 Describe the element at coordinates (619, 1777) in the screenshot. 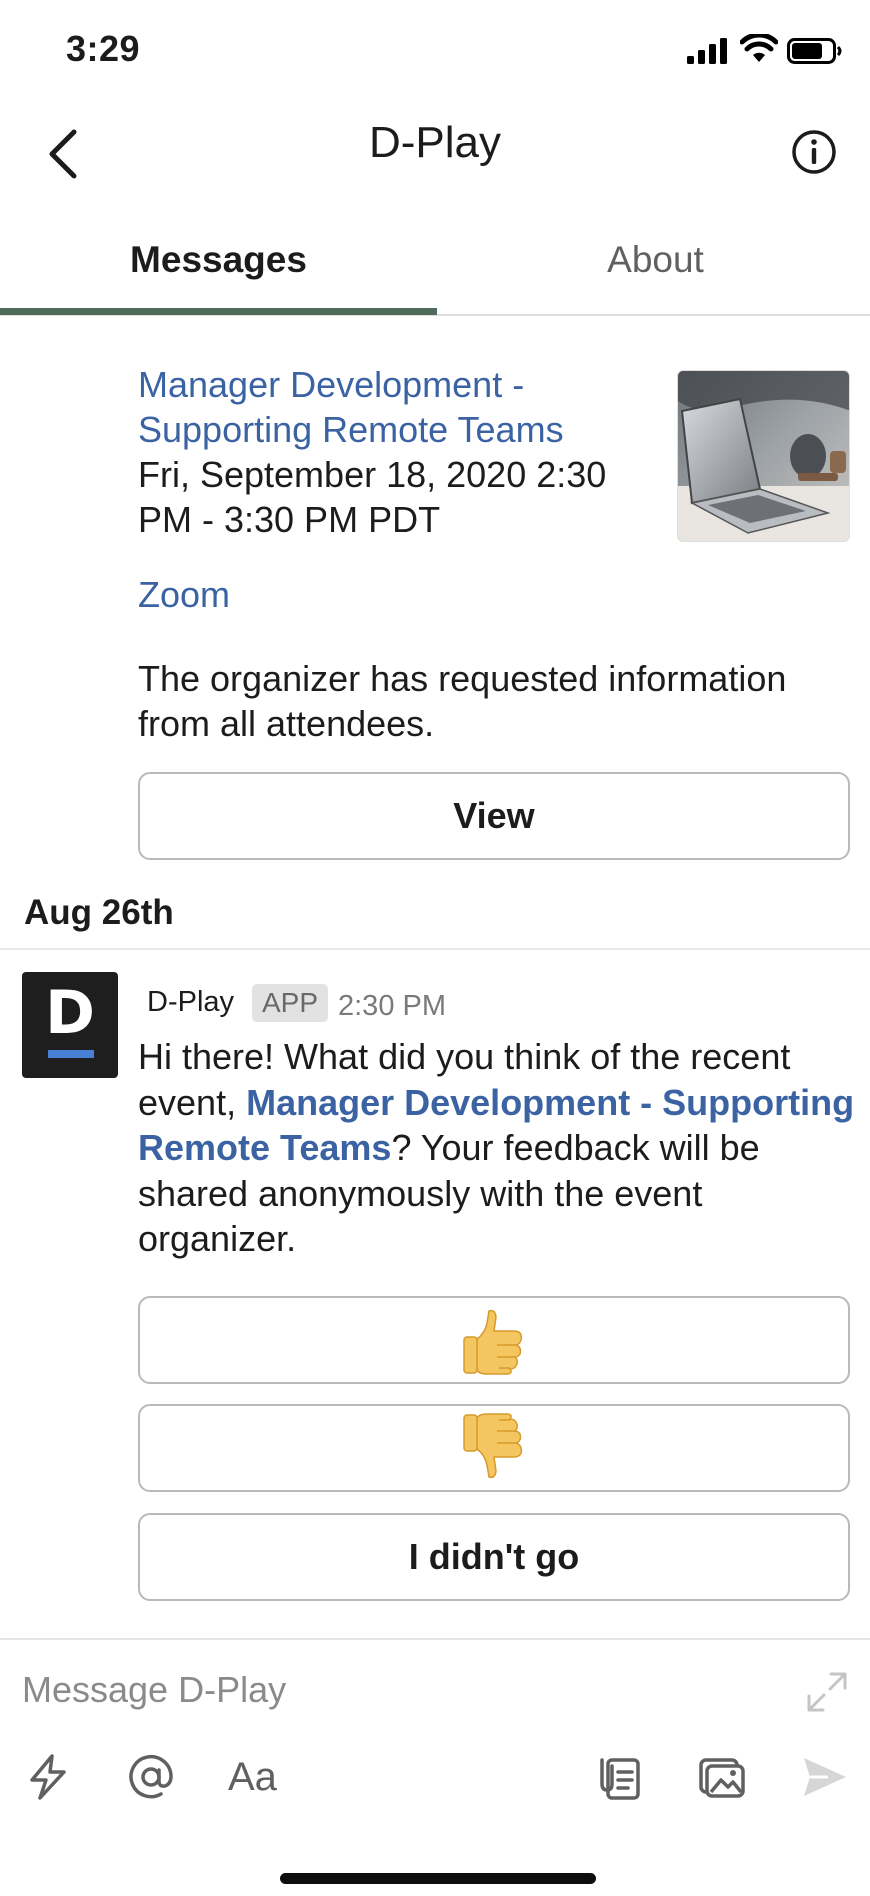

I see `file-attachment-icon` at that location.